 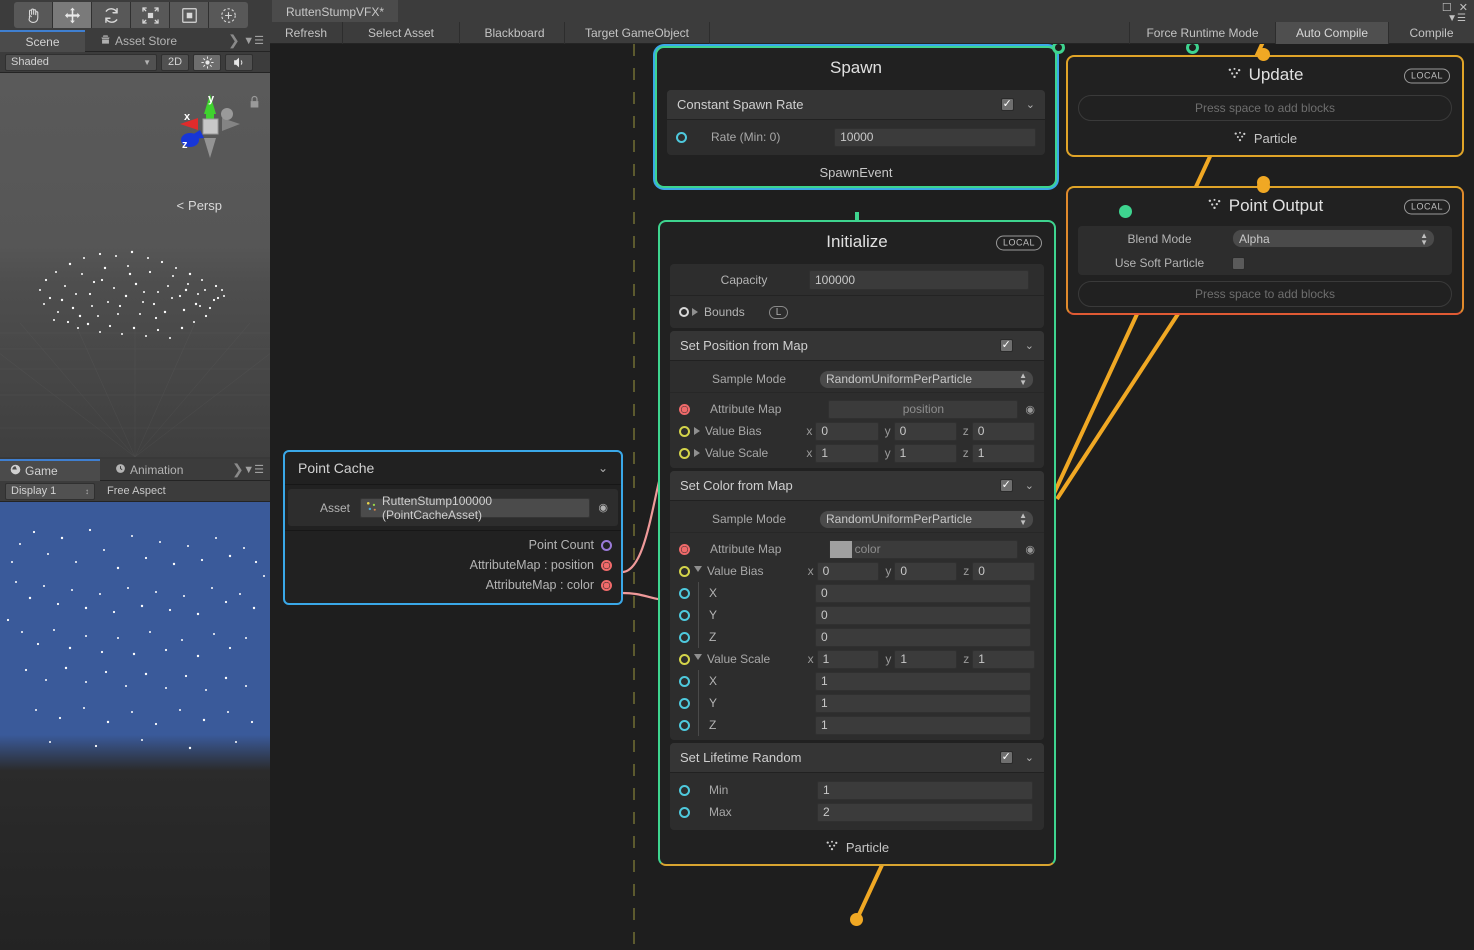 I want to click on color-value-scale-port, so click(x=684, y=659).